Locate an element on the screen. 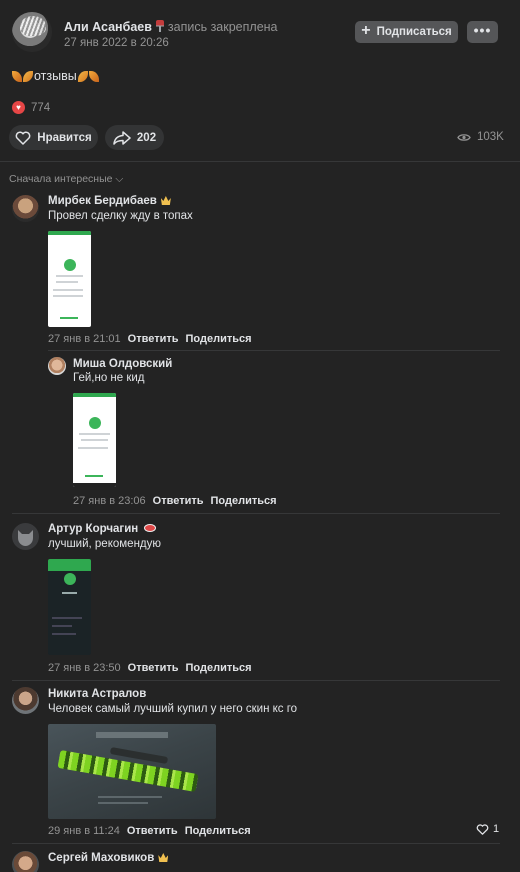 Image resolution: width=520 pixels, height=872 pixels. views-counter: 103K is located at coordinates (480, 137).